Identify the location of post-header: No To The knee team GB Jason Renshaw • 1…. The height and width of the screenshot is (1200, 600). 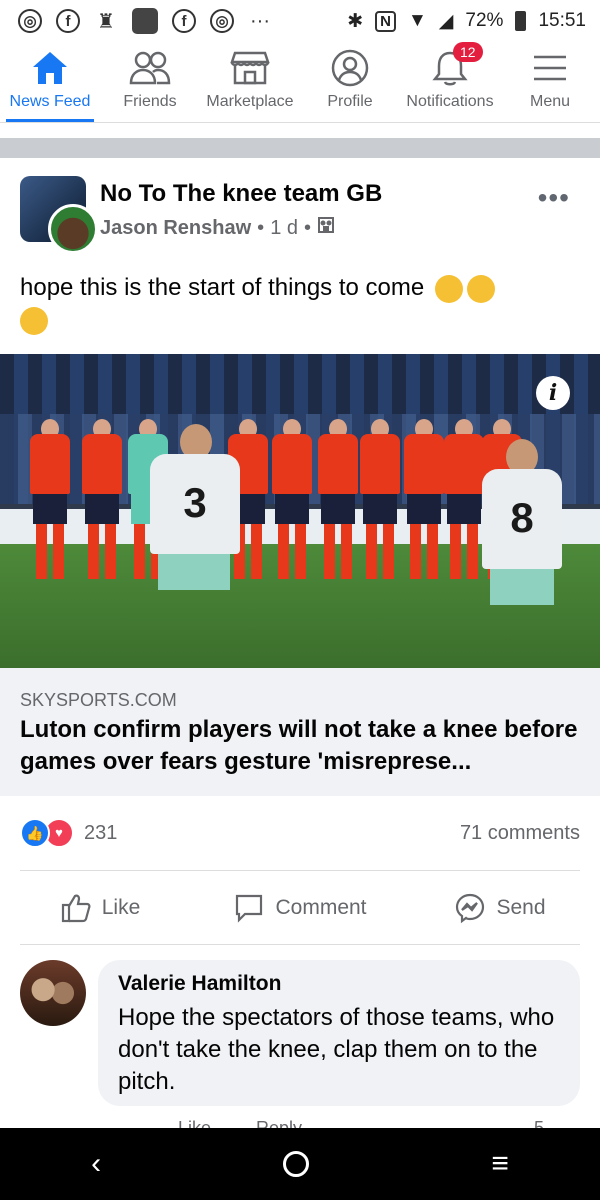
(300, 215).